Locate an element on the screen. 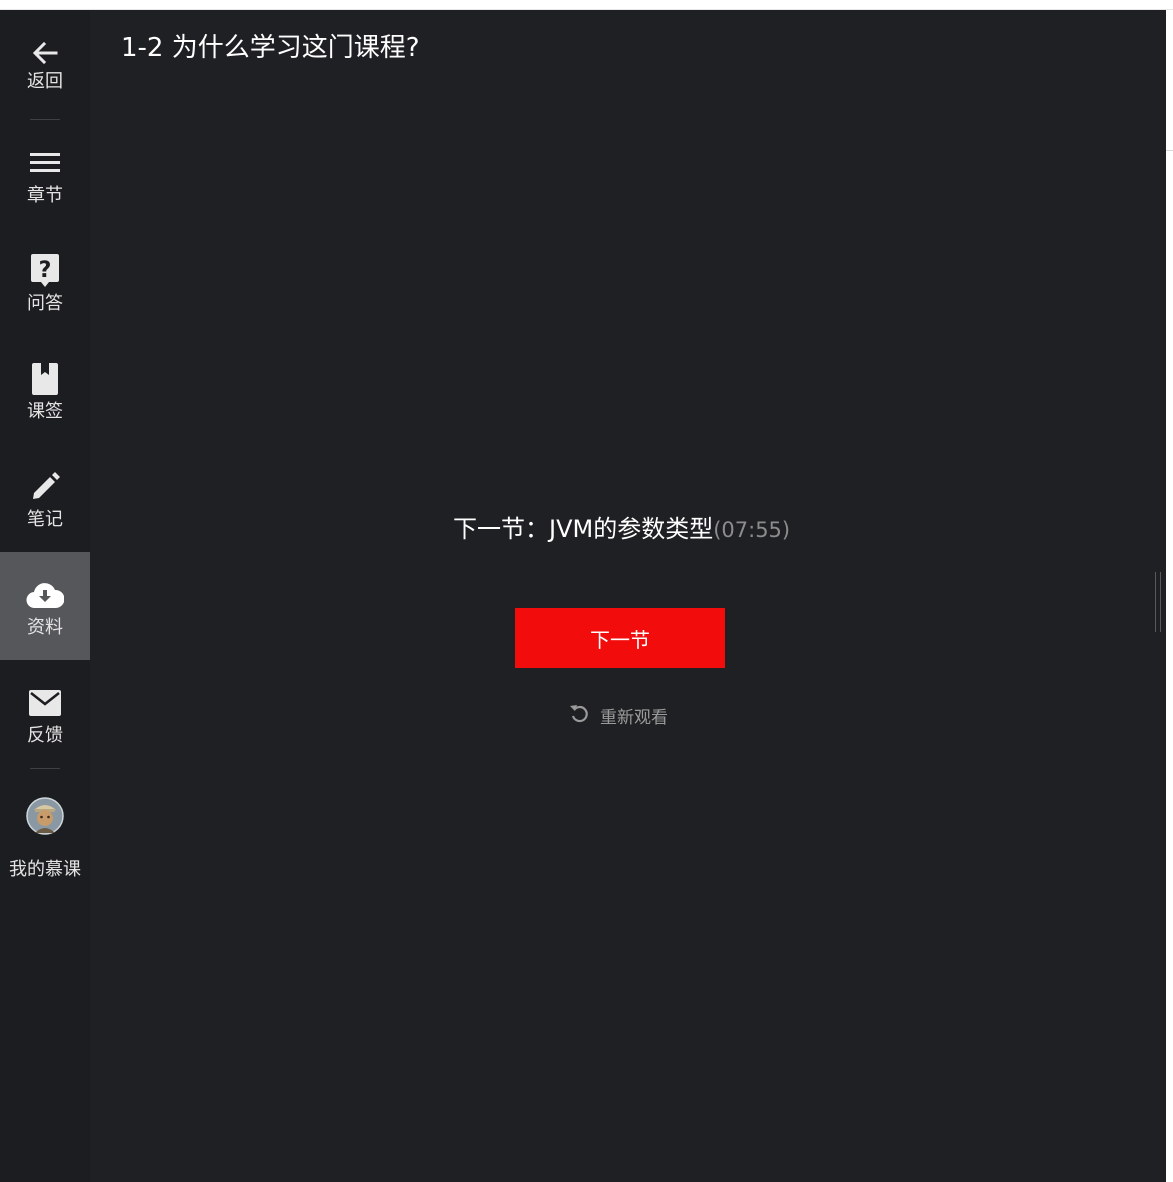 The height and width of the screenshot is (1182, 1173). resize-handle is located at coordinates (1158, 602).